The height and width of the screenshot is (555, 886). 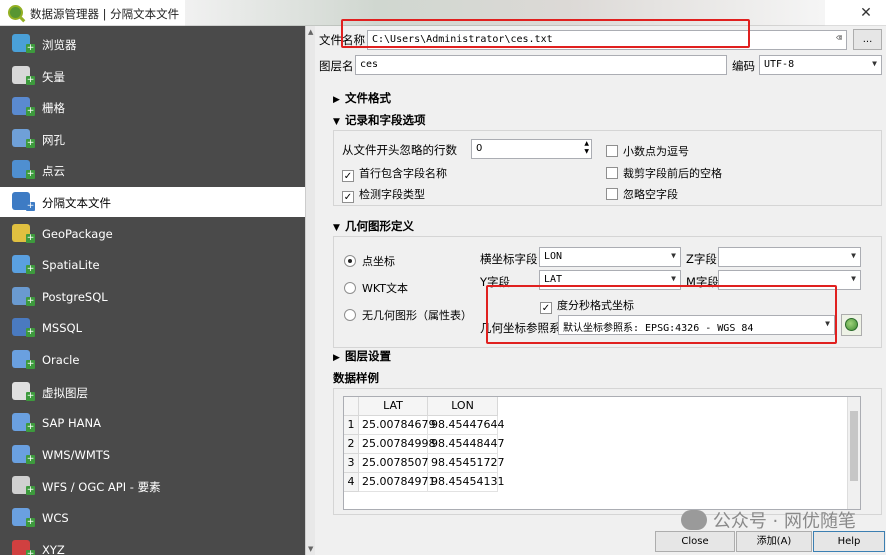 I want to click on sidebar-item: + GeoPackage, so click(x=152, y=234).